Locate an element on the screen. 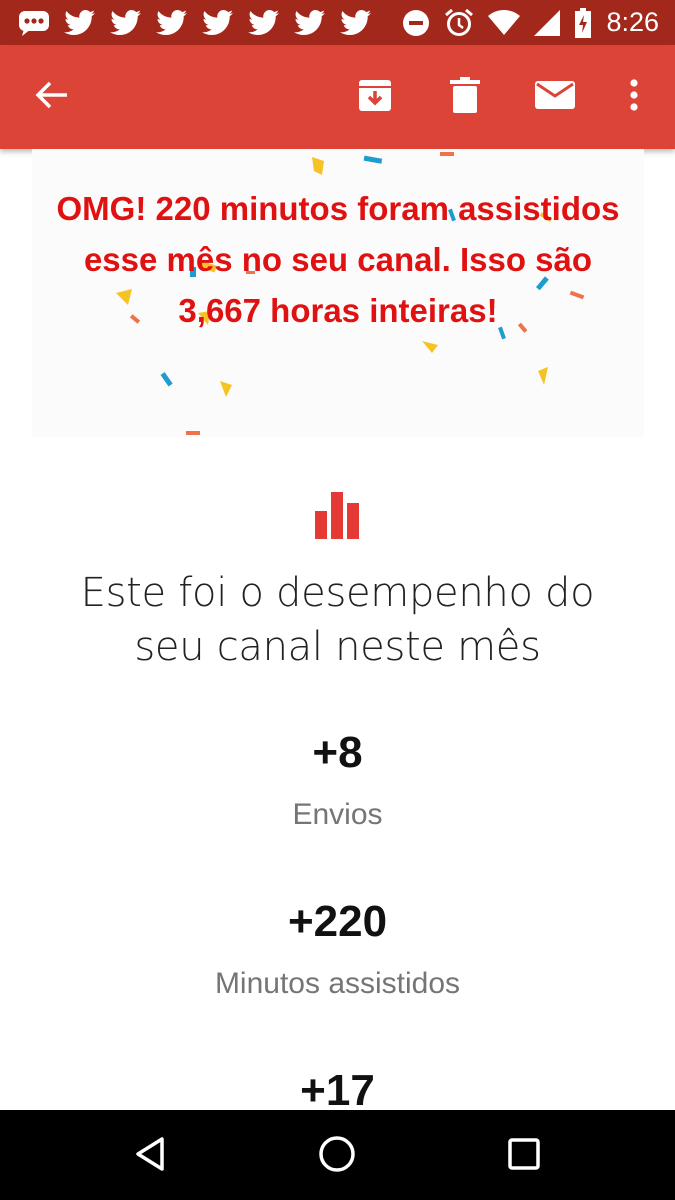 Image resolution: width=675 pixels, height=1200 pixels. mark-unread-button is located at coordinates (555, 97).